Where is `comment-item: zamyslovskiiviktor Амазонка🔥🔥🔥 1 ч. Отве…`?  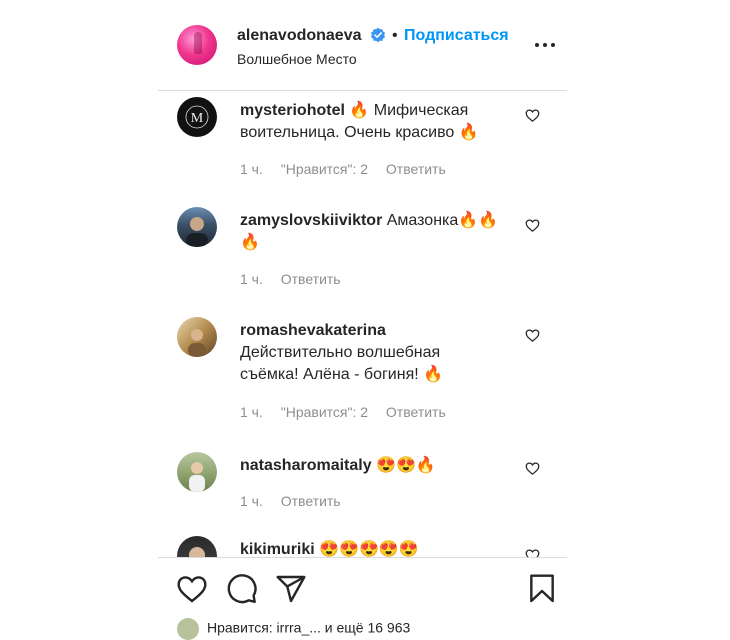 comment-item: zamyslovskiiviktor Амазонка🔥🔥🔥 1 ч. Отве… is located at coordinates (362, 256).